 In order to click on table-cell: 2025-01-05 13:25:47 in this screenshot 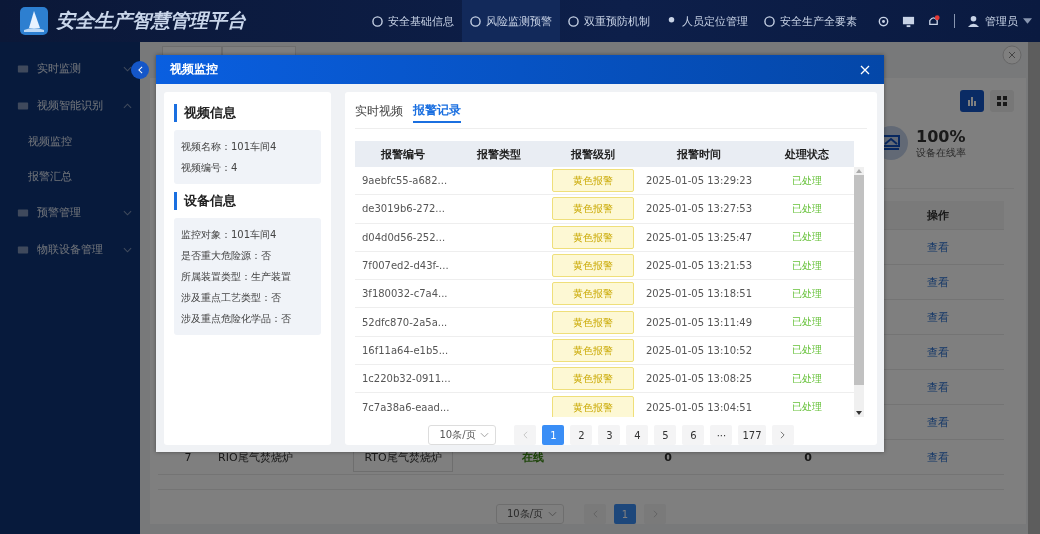, I will do `click(699, 237)`.